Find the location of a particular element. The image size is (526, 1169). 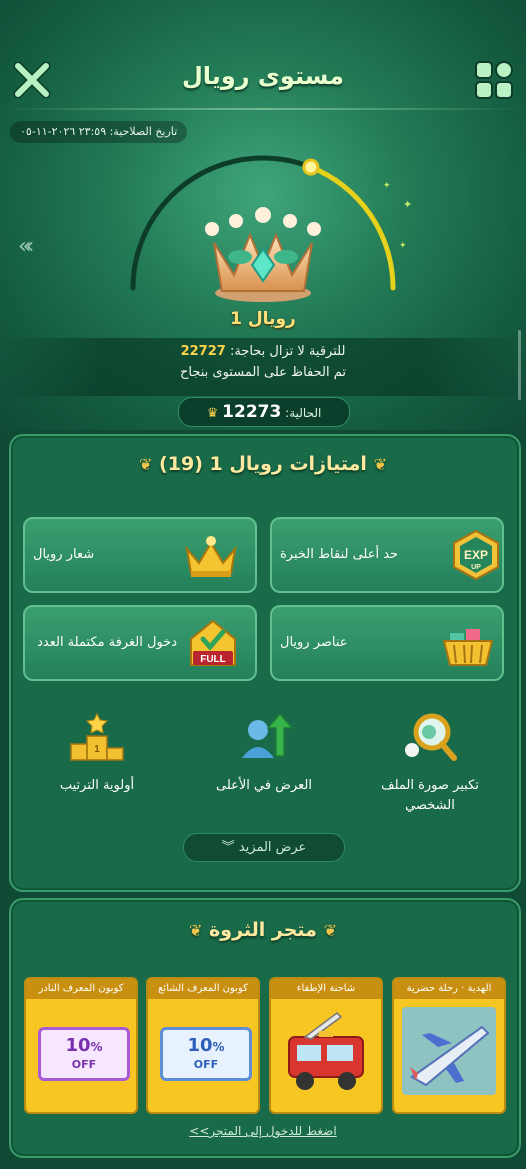

chevron-down-icon: ︾ is located at coordinates (228, 847).